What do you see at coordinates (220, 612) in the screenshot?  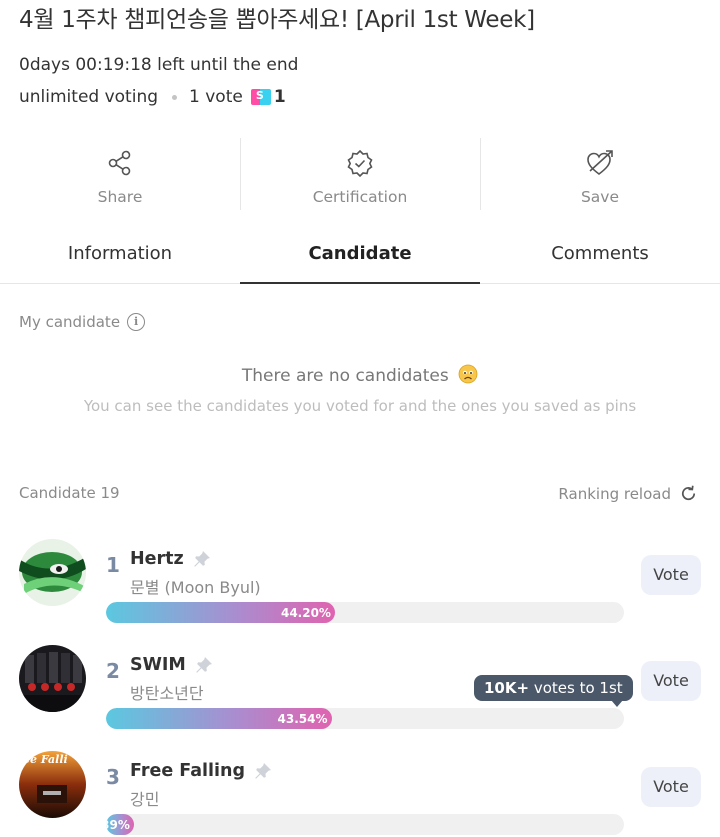 I see `vote-progress-fill: 44.20%` at bounding box center [220, 612].